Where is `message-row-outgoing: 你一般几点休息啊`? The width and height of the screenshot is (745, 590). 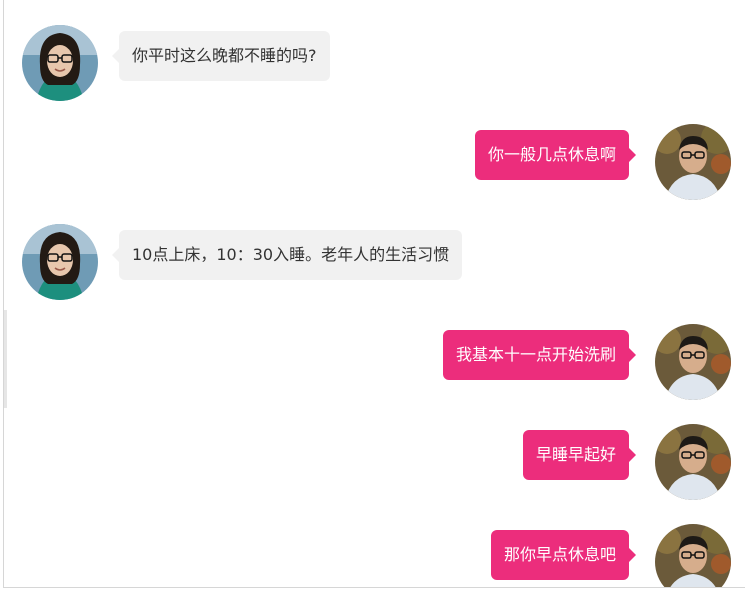
message-row-outgoing: 你一般几点休息啊 is located at coordinates (581, 162).